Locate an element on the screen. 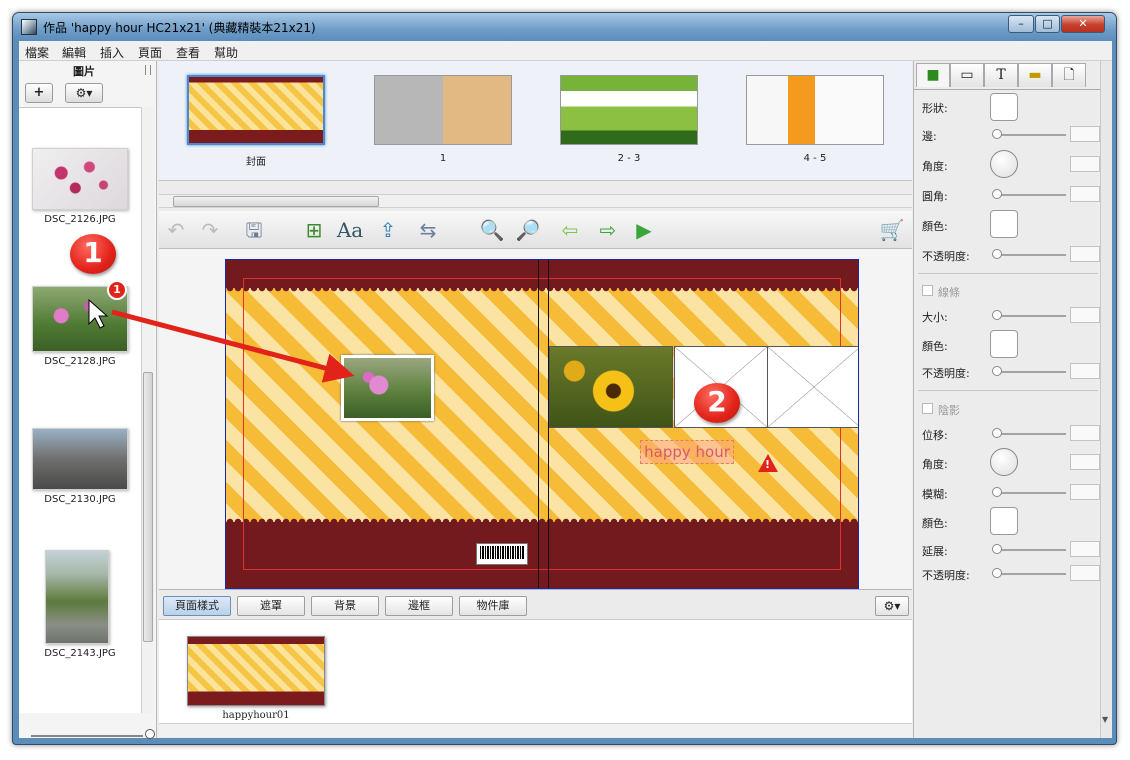  thumbnail-size-slider-knob is located at coordinates (150, 734).